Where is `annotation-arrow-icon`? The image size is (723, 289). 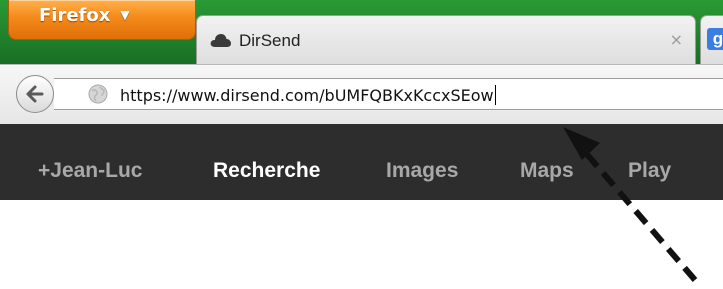 annotation-arrow-icon is located at coordinates (630, 204).